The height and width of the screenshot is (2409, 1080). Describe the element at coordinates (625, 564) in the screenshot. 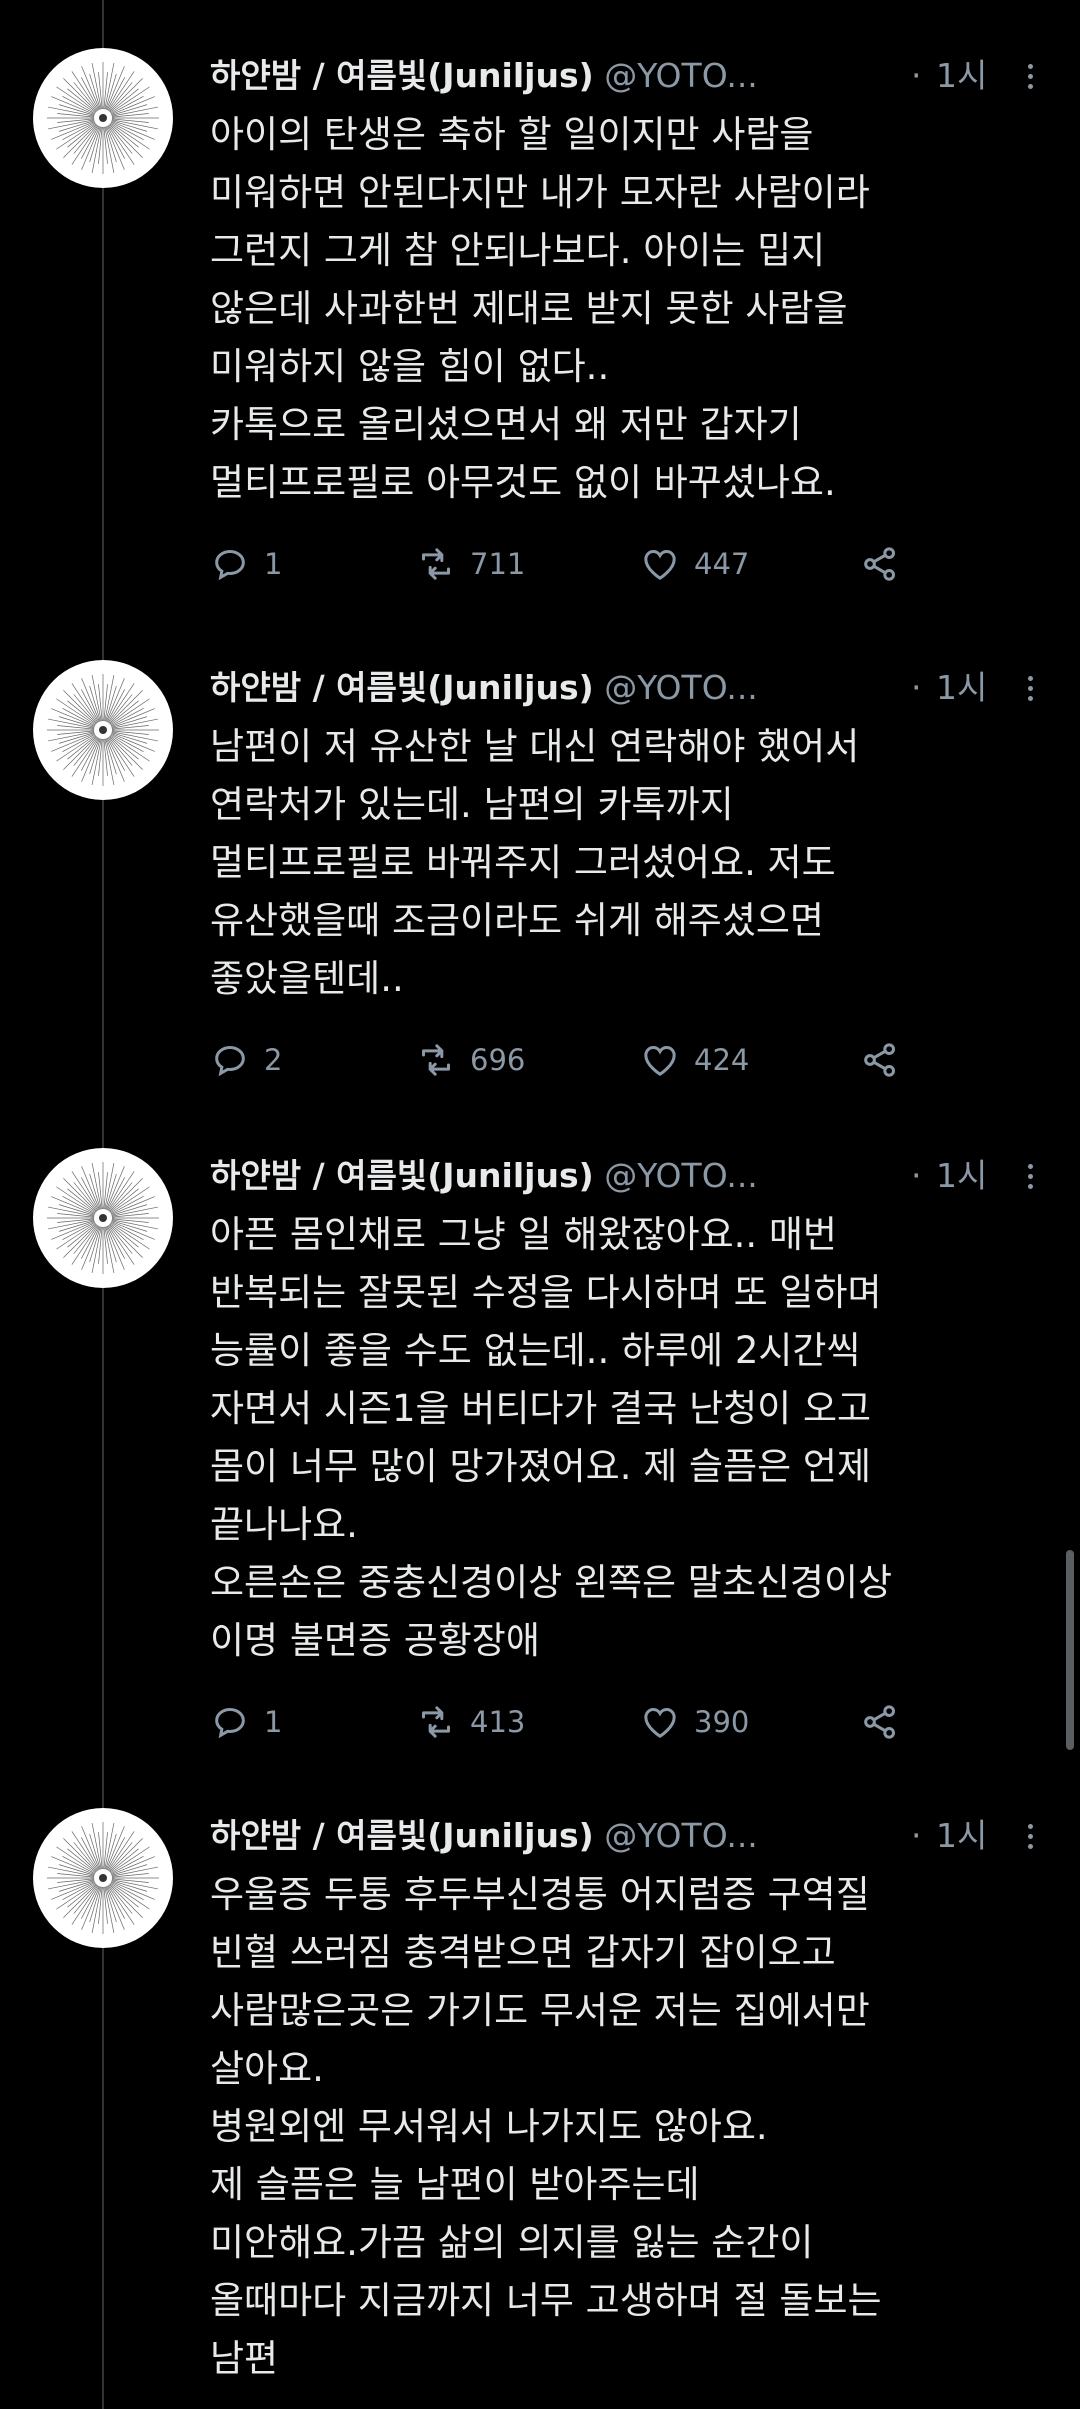

I see `tweet-actions: 1 711 447` at that location.